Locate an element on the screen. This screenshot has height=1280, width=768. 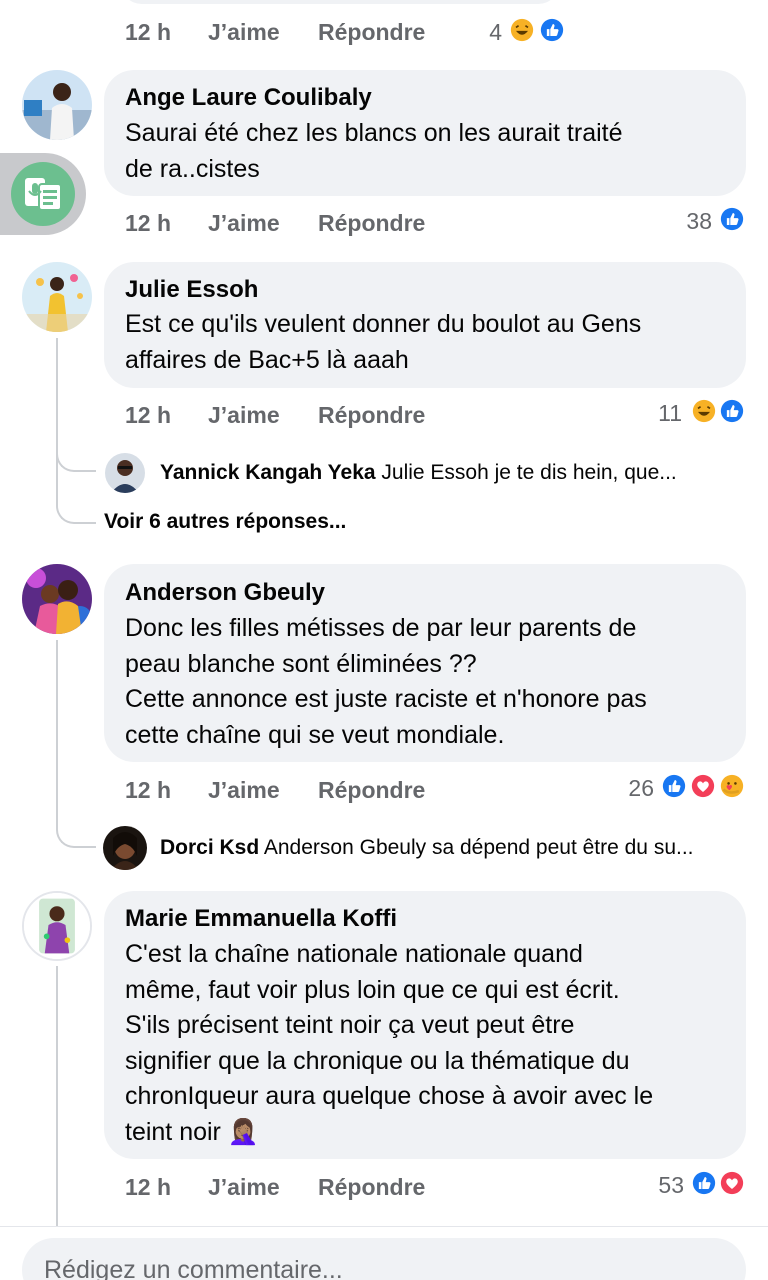
comment-bubble is located at coordinates (340, 2).